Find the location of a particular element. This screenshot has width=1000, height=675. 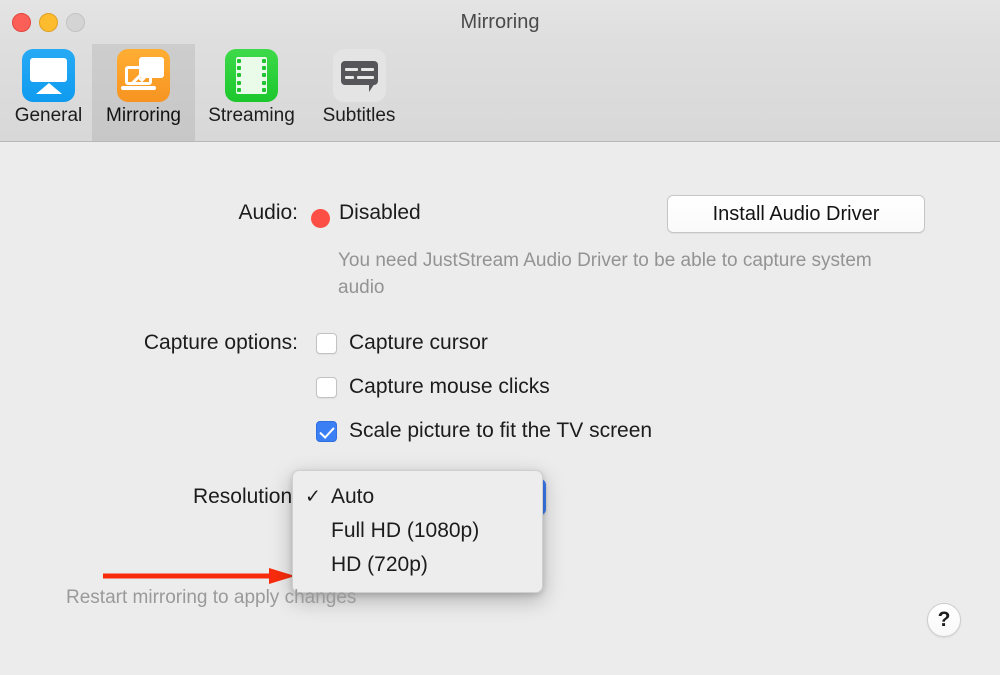

resolution-dropdown-menu: ✓ Auto Full HD (1080p) HD (720p) is located at coordinates (417, 531).